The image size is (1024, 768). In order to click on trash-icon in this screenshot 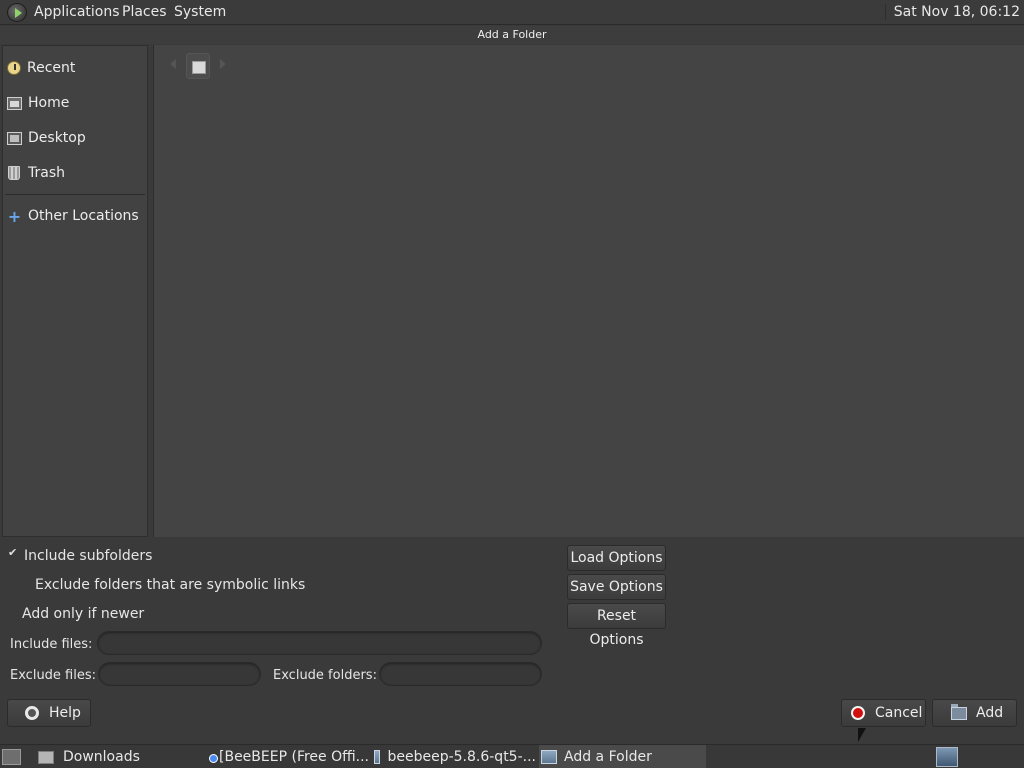, I will do `click(14, 173)`.